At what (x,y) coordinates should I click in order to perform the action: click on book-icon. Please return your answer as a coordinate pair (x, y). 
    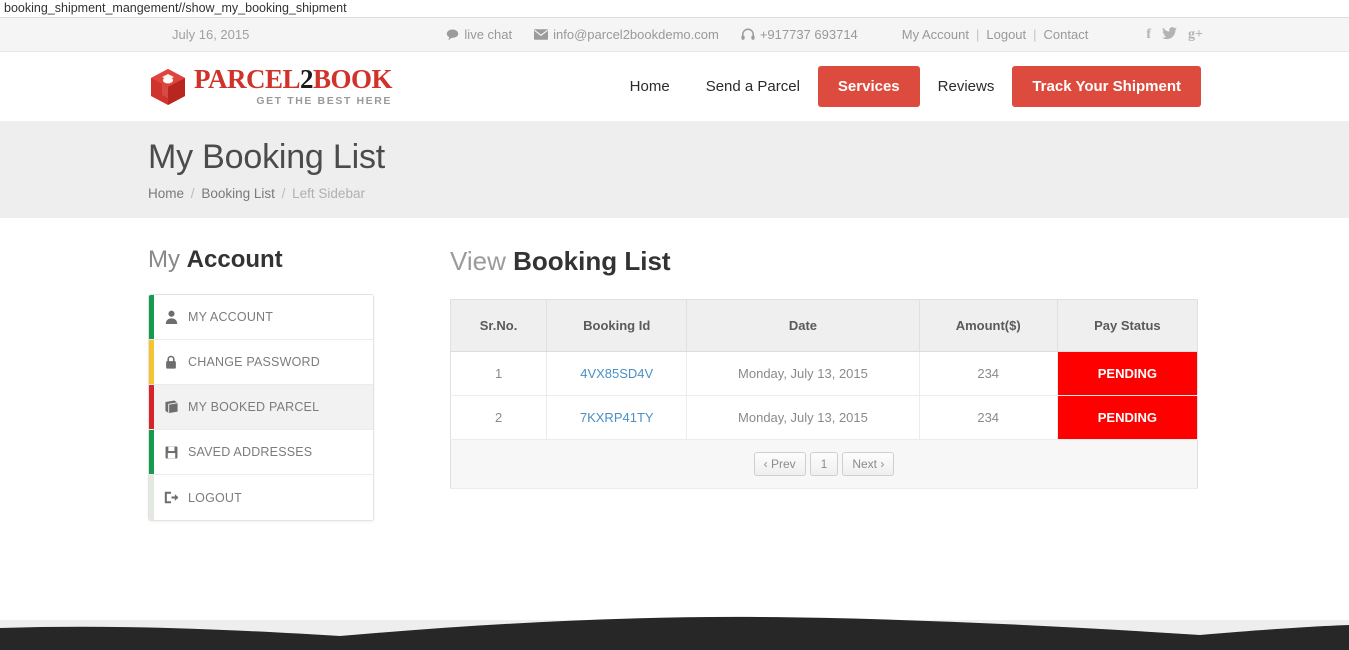
    Looking at the image, I should click on (171, 407).